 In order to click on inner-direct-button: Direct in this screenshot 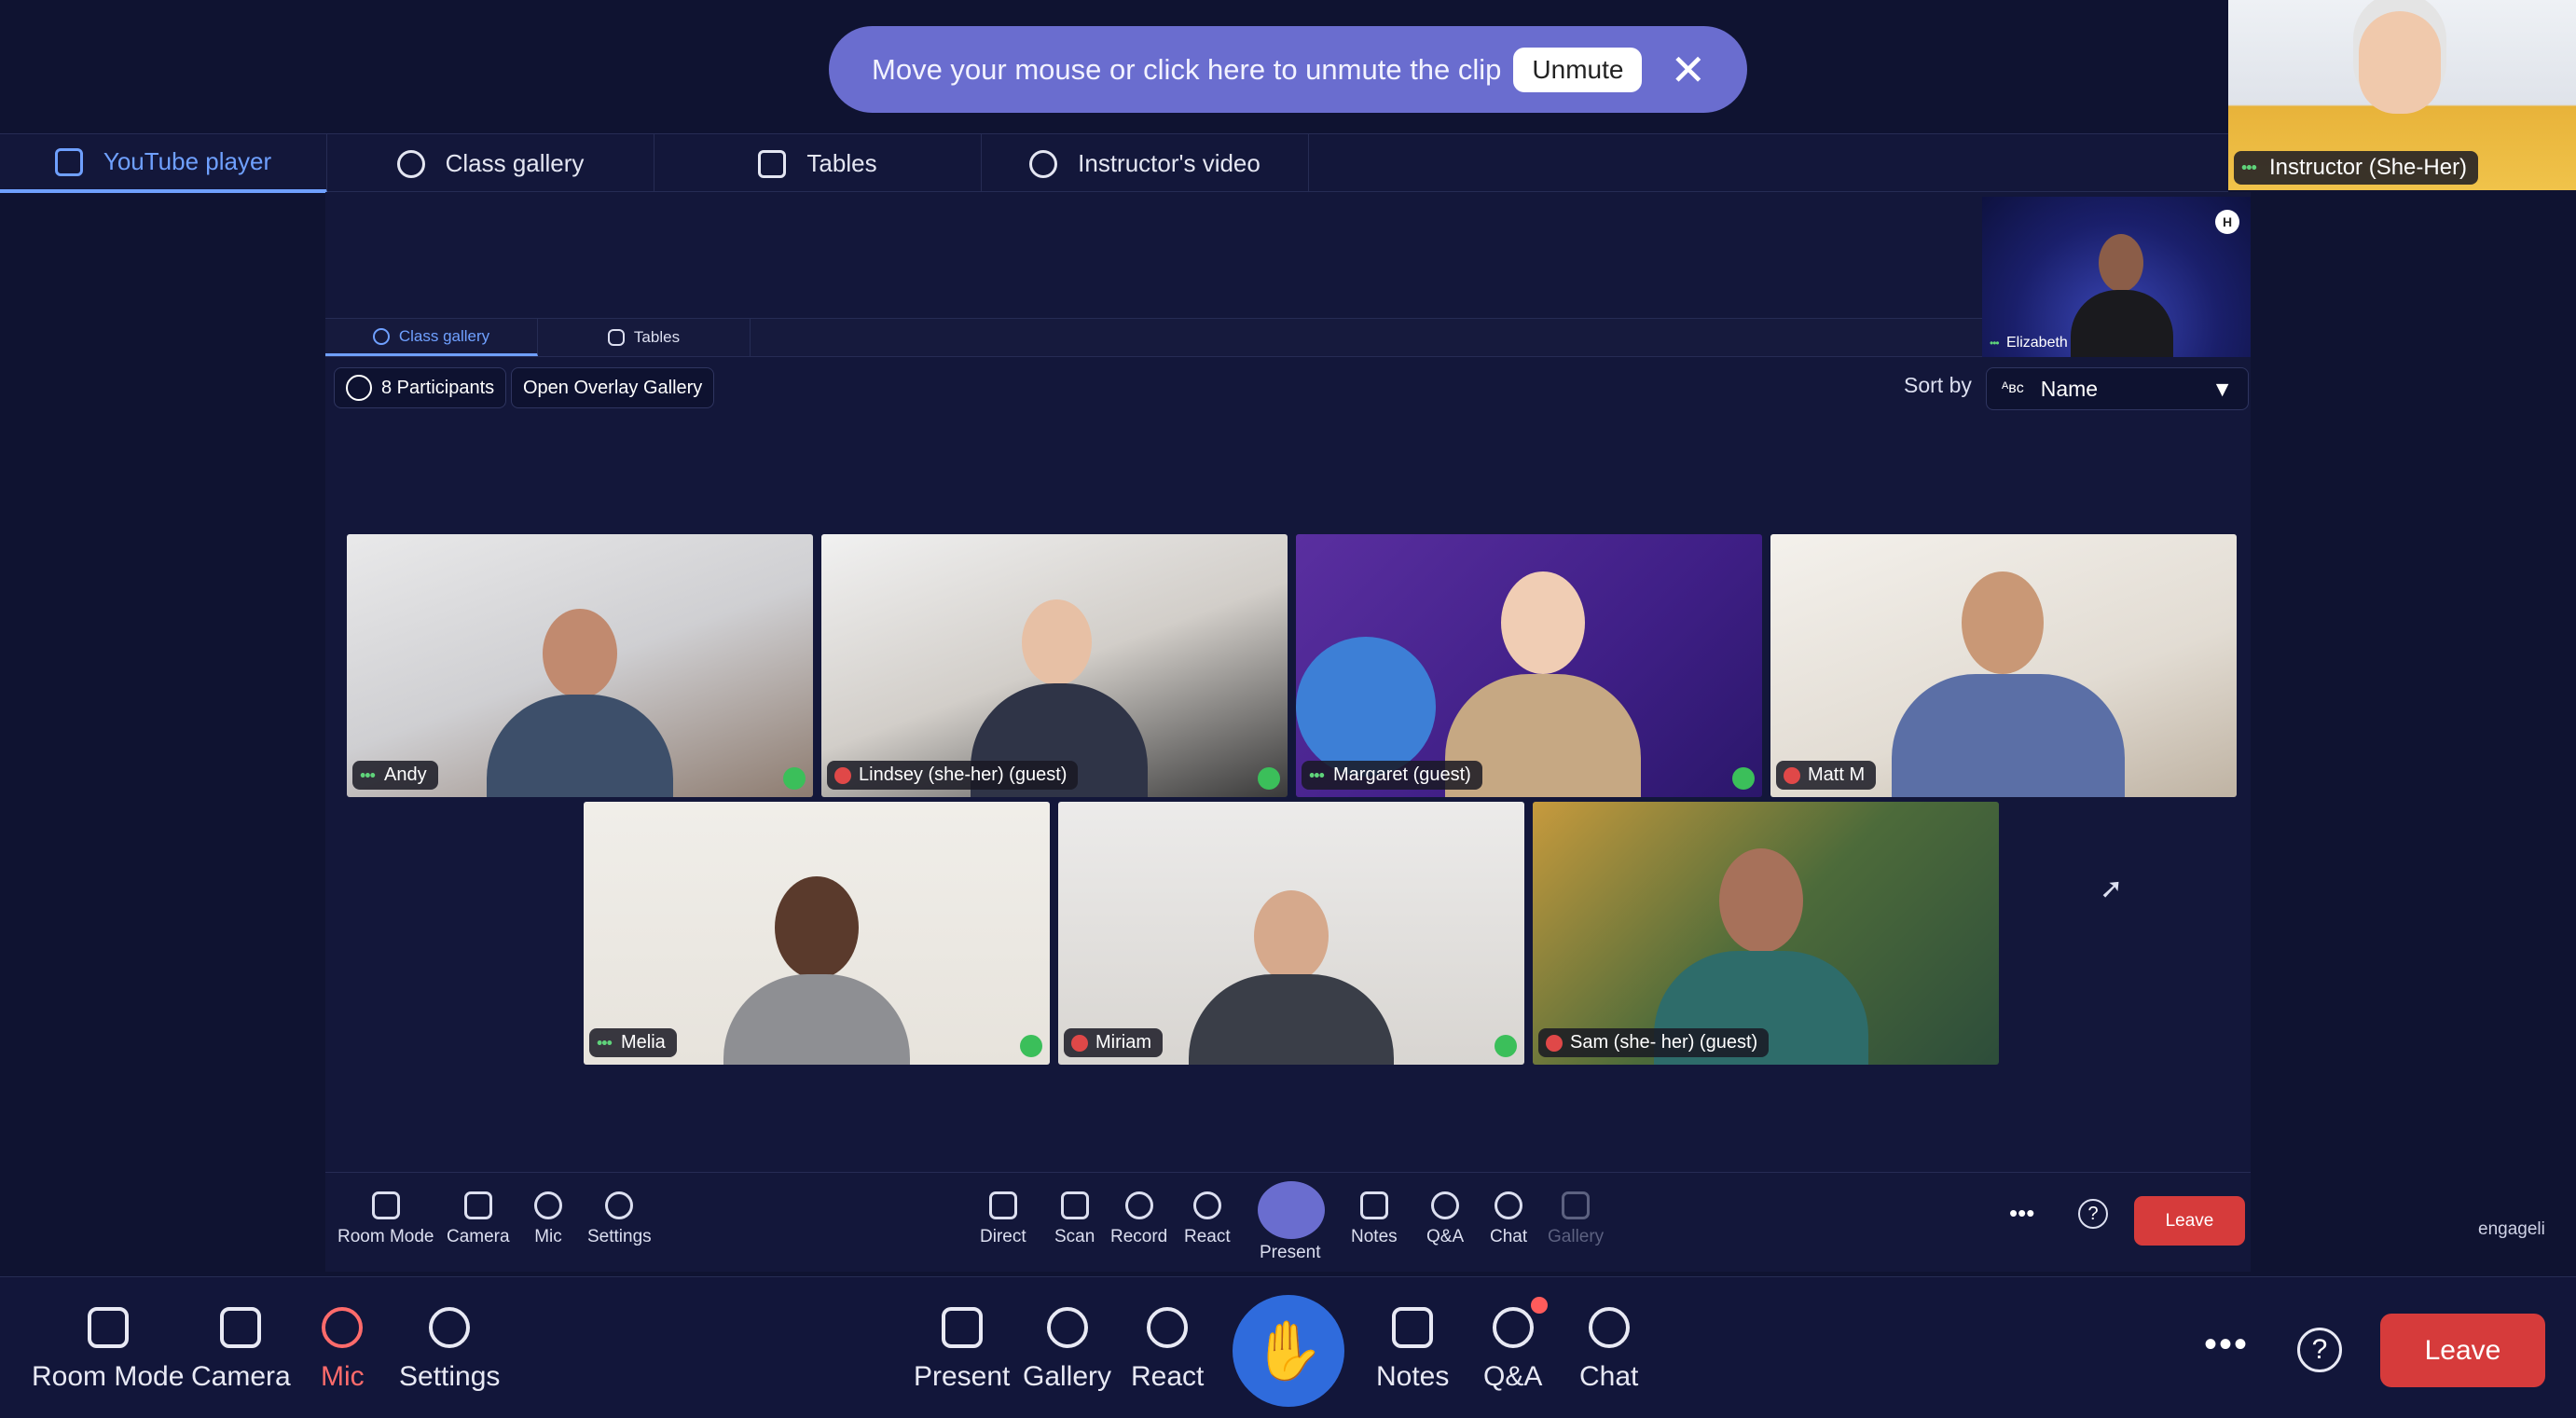, I will do `click(1003, 1219)`.